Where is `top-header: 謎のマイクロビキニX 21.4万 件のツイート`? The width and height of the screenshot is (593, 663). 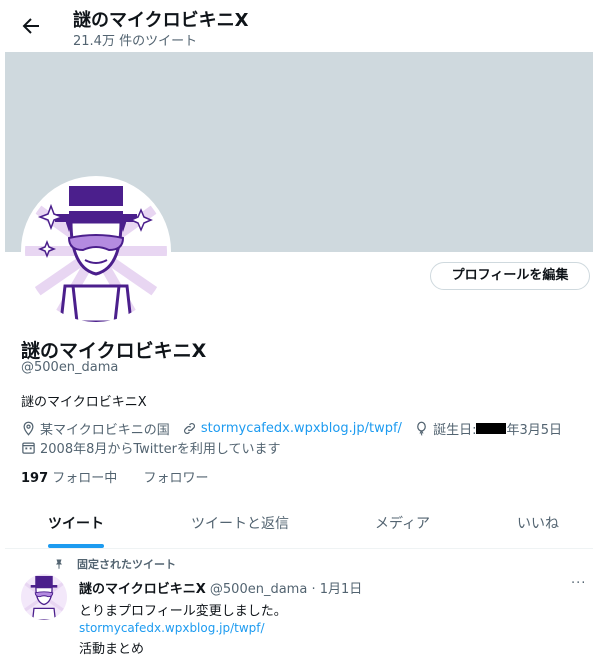 top-header: 謎のマイクロビキニX 21.4万 件のツイート is located at coordinates (299, 26).